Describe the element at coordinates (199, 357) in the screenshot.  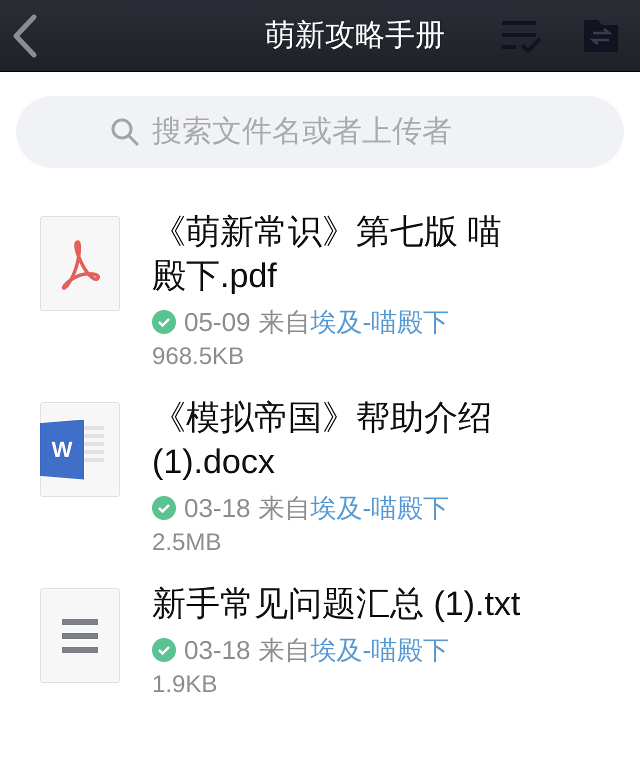
I see `file-size: 968.5KB` at that location.